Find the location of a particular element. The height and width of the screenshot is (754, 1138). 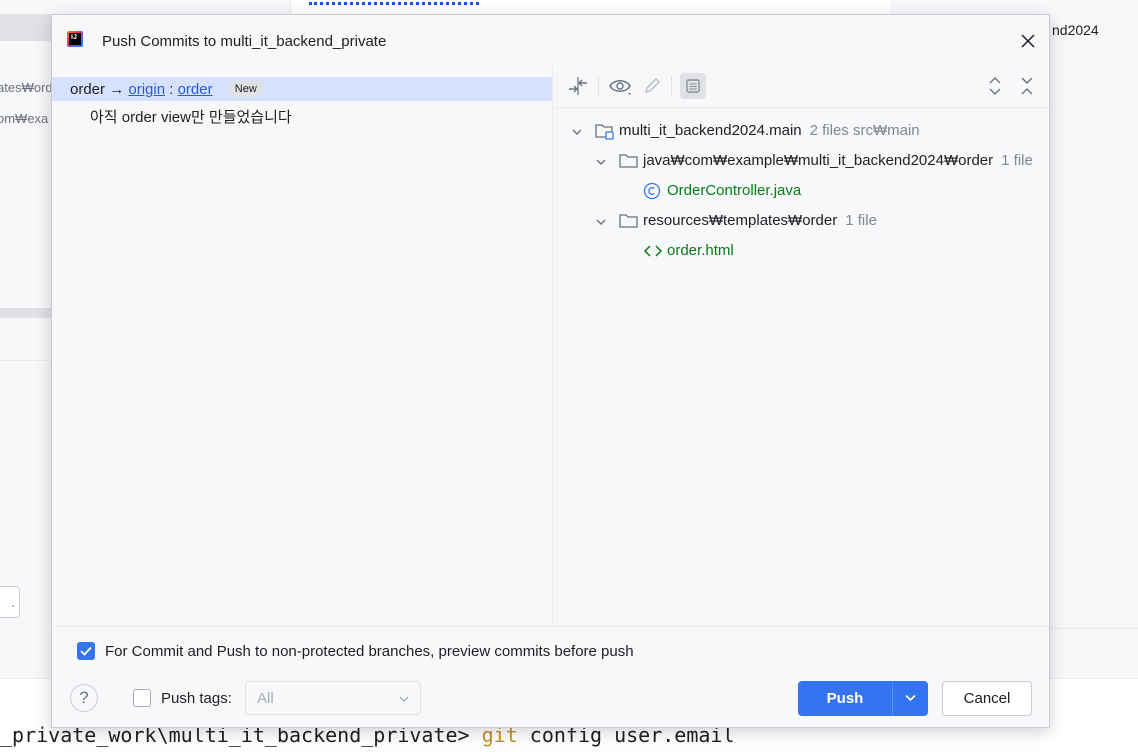

pencil-icon is located at coordinates (652, 85).